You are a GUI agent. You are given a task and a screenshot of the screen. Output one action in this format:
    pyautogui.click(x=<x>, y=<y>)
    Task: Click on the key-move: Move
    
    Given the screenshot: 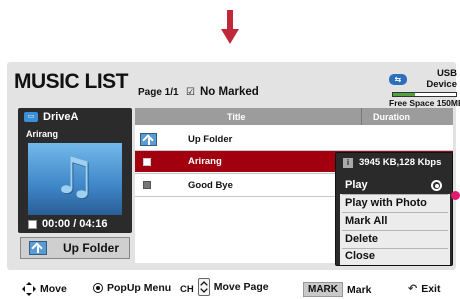 What is the action you would take?
    pyautogui.click(x=44, y=289)
    